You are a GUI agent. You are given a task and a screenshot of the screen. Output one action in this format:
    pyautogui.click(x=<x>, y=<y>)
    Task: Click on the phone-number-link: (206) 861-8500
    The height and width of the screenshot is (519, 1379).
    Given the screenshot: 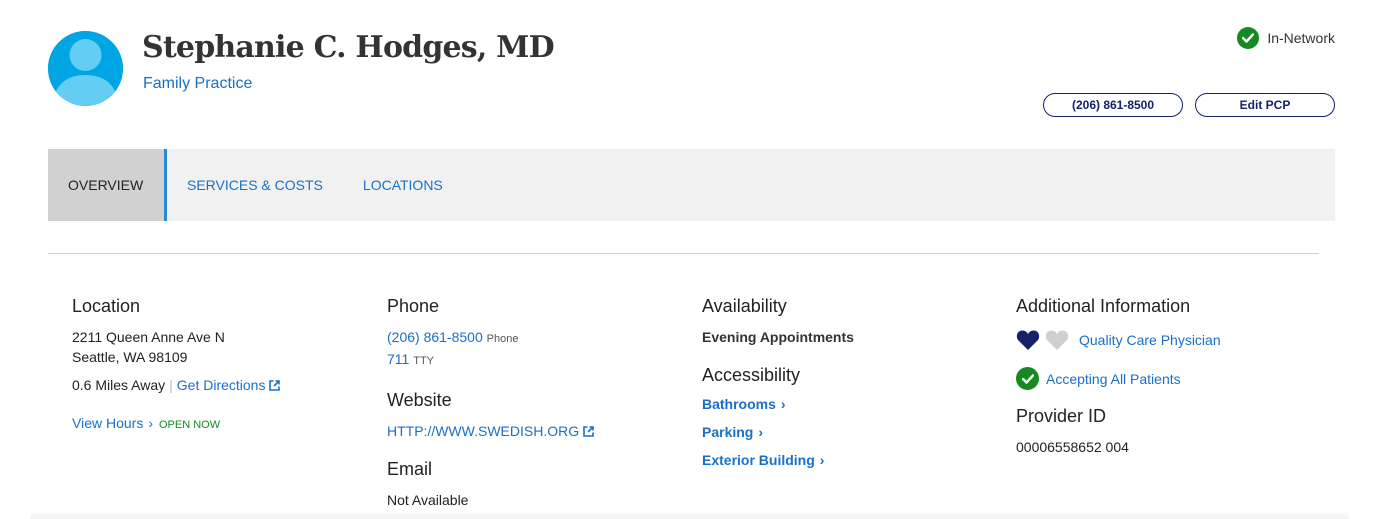 What is the action you would take?
    pyautogui.click(x=435, y=337)
    